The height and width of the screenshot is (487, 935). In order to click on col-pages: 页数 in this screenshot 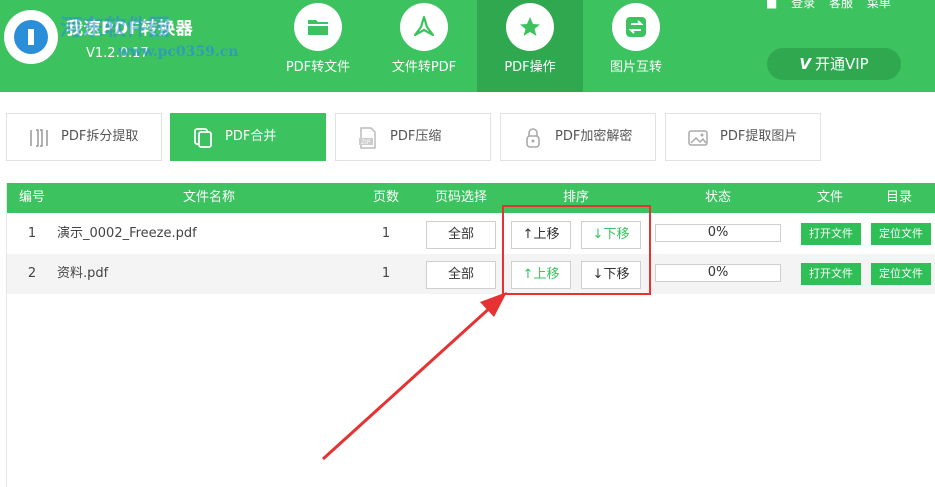, I will do `click(385, 197)`.